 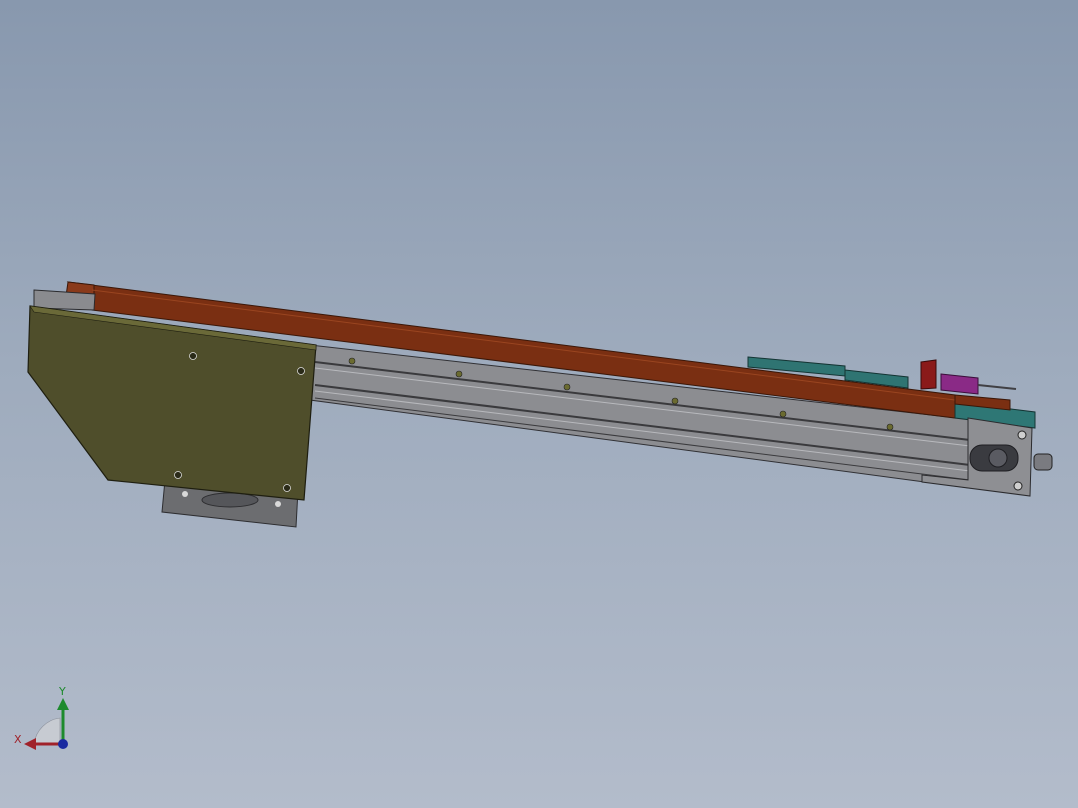 I want to click on sensor-parts, so click(x=968, y=377).